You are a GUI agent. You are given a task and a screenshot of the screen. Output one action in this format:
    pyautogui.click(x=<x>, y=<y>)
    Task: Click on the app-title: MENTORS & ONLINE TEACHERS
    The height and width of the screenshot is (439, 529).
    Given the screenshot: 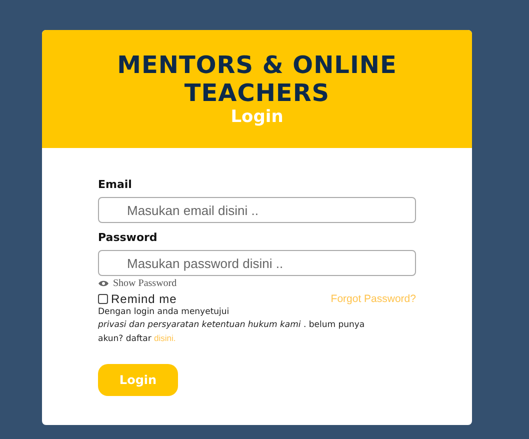 What is the action you would take?
    pyautogui.click(x=257, y=79)
    